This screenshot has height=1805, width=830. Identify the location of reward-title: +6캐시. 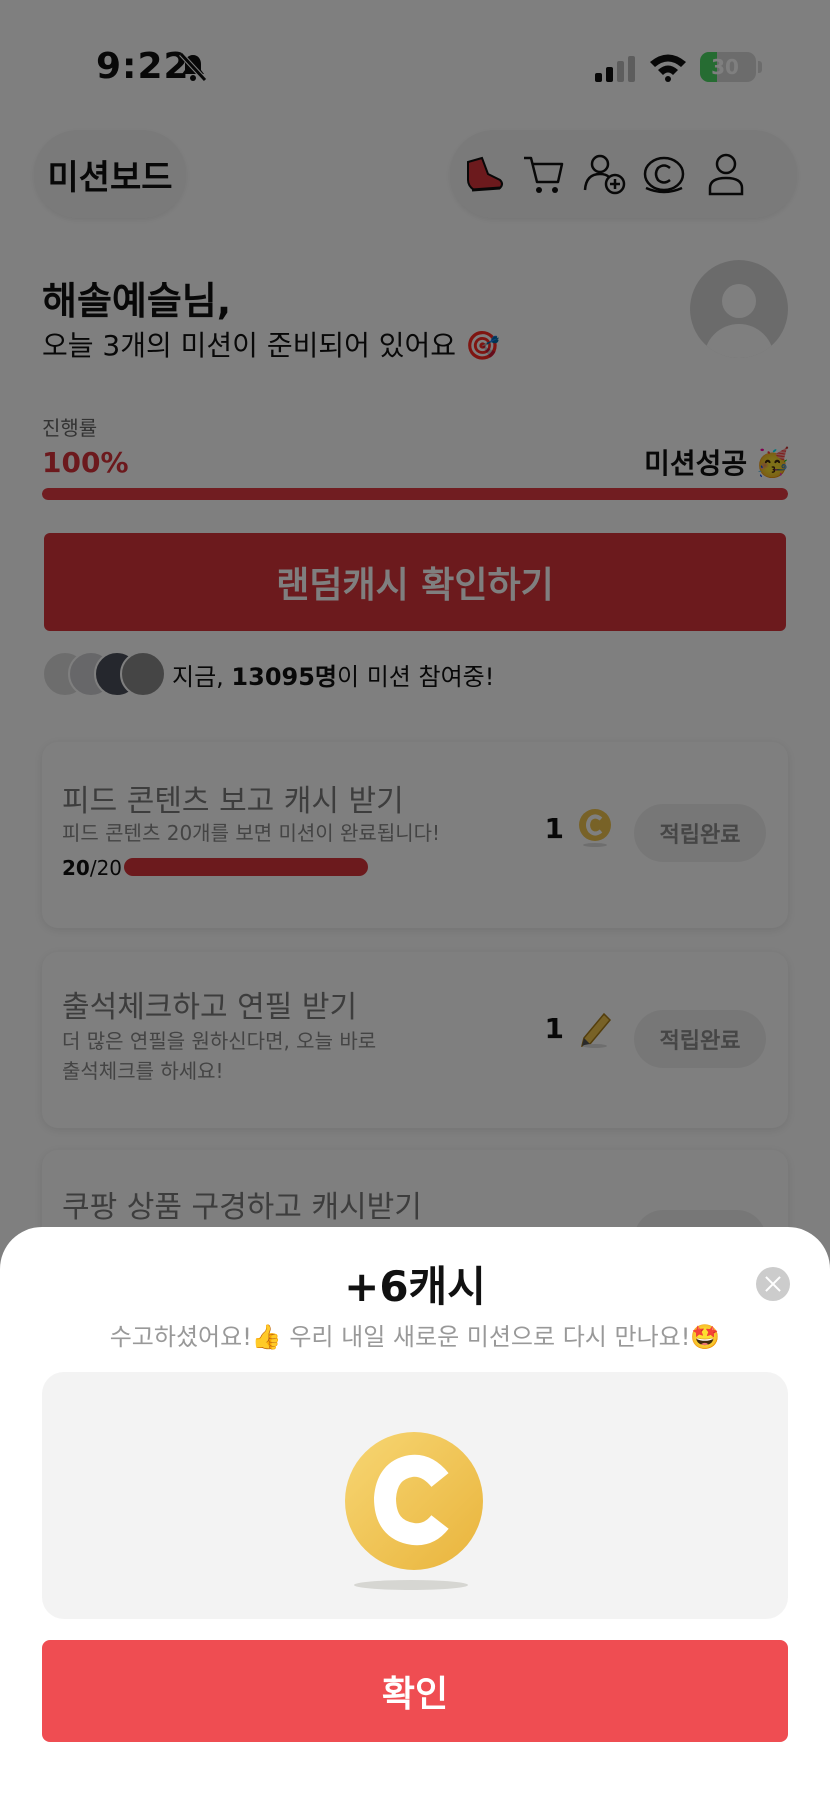
(415, 1286).